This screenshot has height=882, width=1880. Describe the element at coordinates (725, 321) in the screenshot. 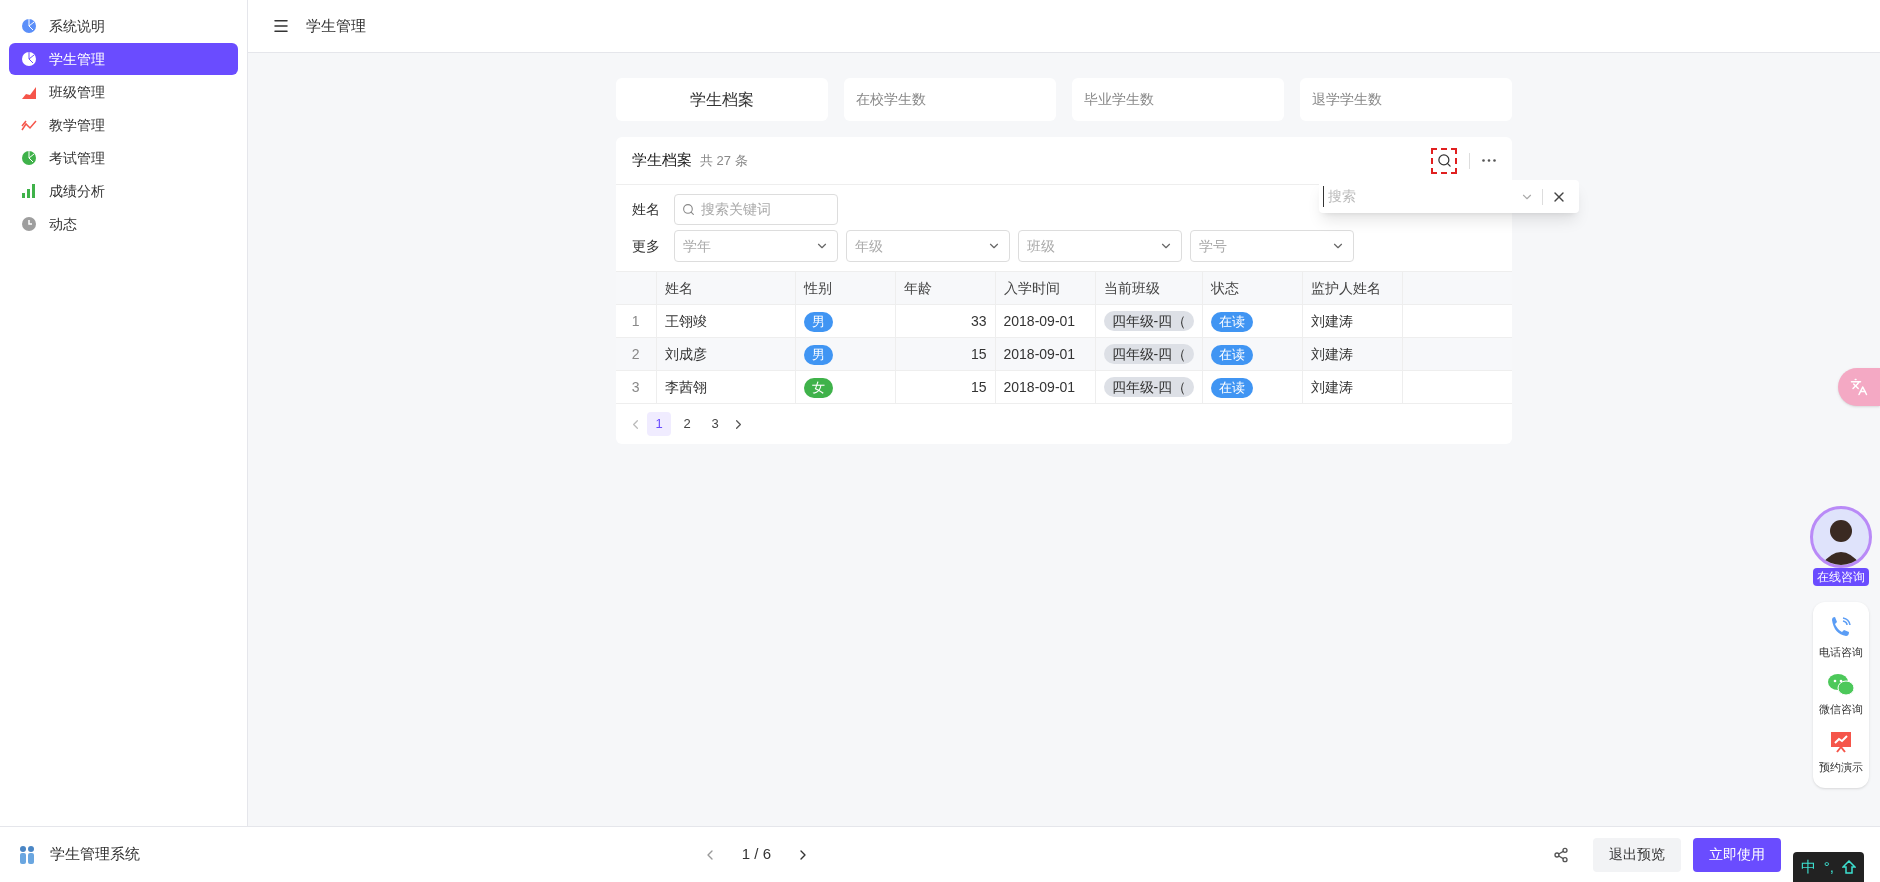

I see `table-cell: 王翎竣` at that location.